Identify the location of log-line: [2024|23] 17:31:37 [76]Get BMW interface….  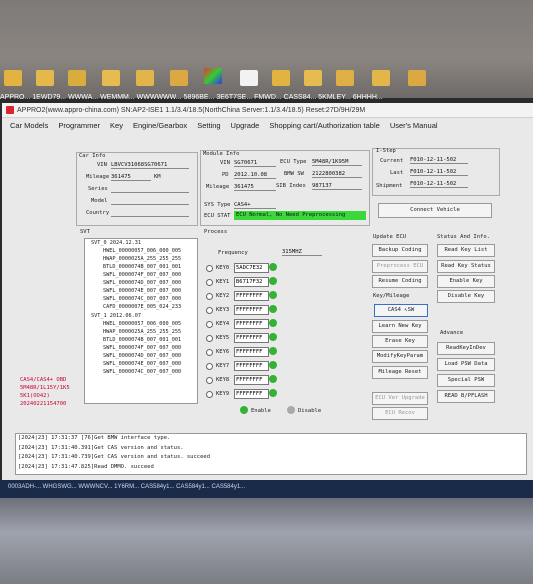
(94, 438).